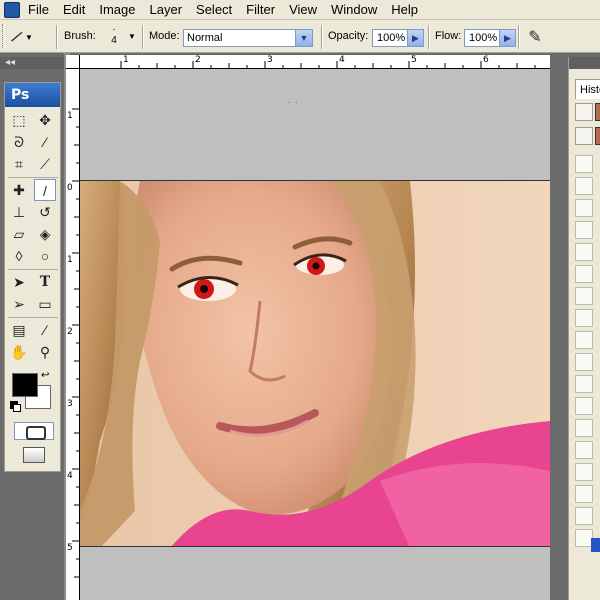  What do you see at coordinates (45, 164) in the screenshot?
I see `slice-tool-icon: ⟋` at bounding box center [45, 164].